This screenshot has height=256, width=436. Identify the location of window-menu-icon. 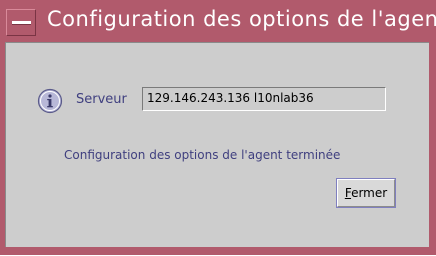
(21, 23).